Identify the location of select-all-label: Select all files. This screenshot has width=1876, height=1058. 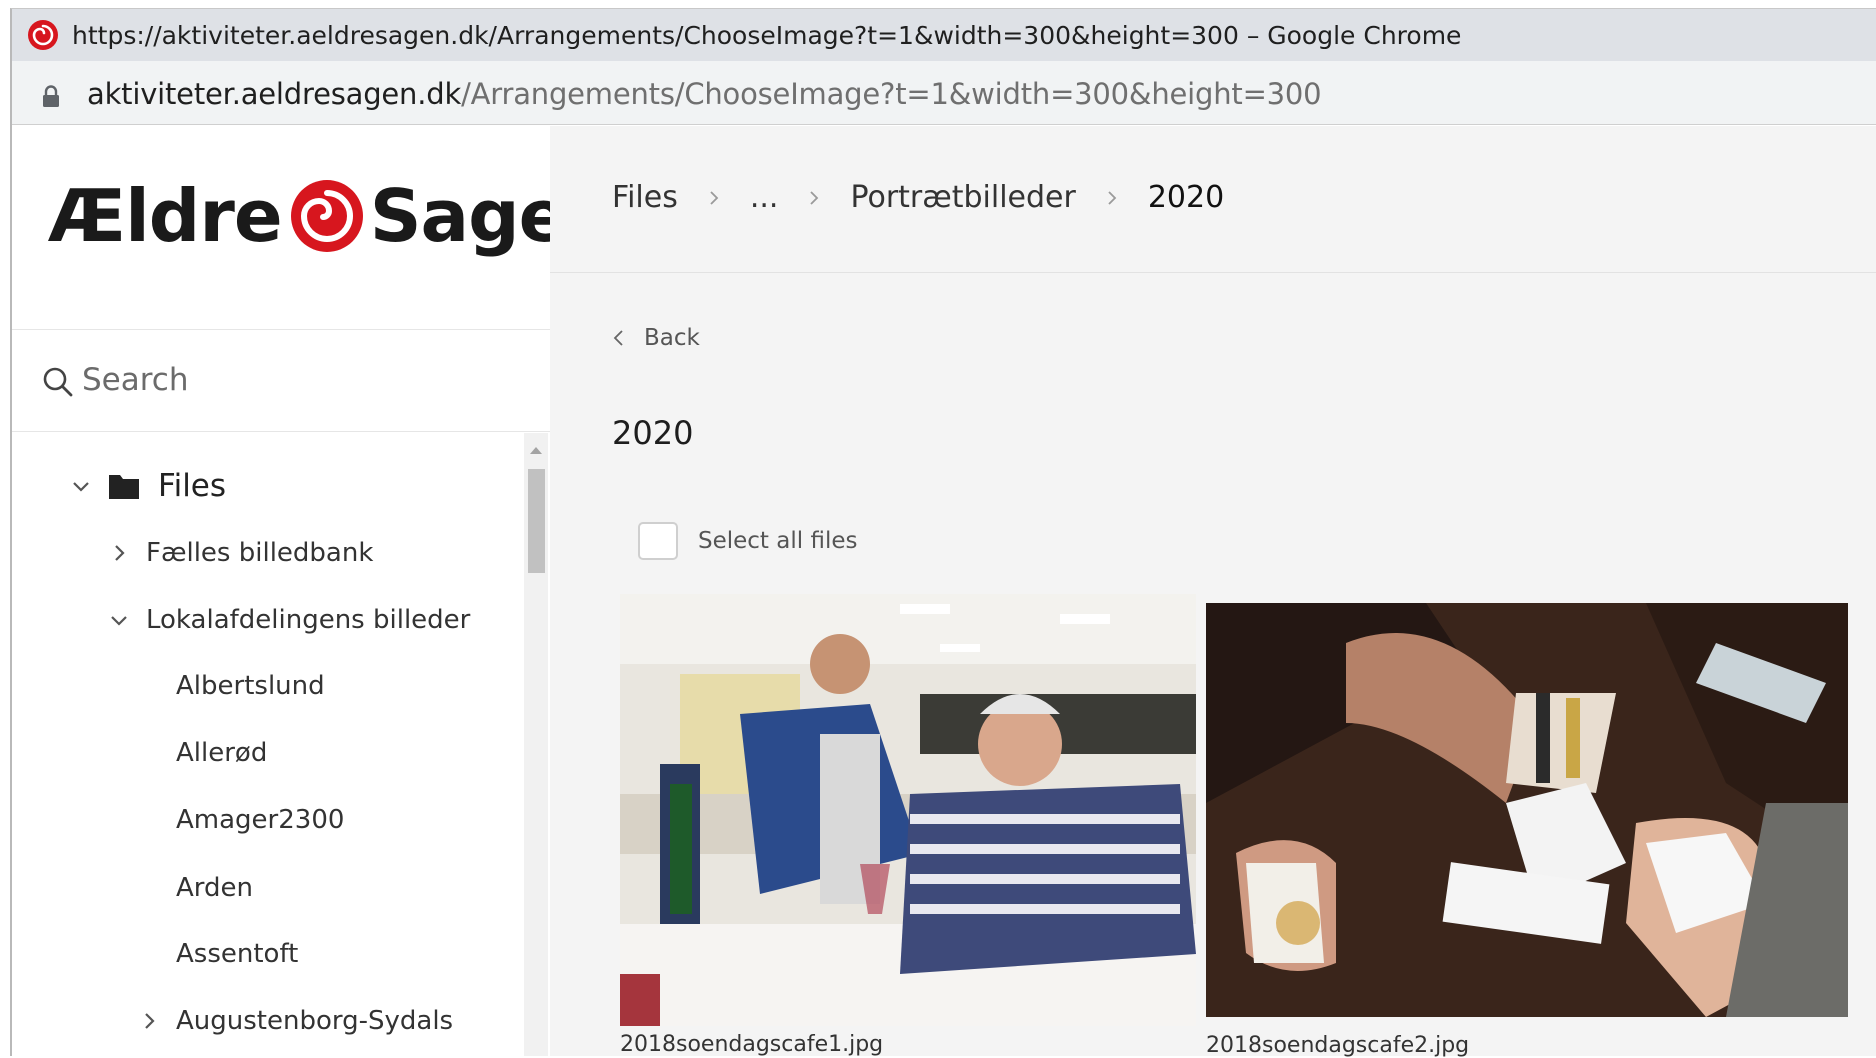
(778, 541).